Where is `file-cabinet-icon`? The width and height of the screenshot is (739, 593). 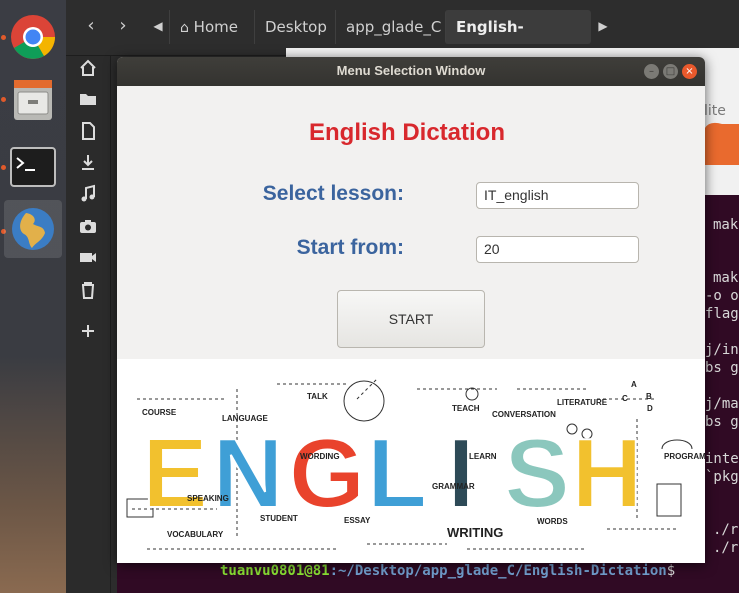 file-cabinet-icon is located at coordinates (33, 100).